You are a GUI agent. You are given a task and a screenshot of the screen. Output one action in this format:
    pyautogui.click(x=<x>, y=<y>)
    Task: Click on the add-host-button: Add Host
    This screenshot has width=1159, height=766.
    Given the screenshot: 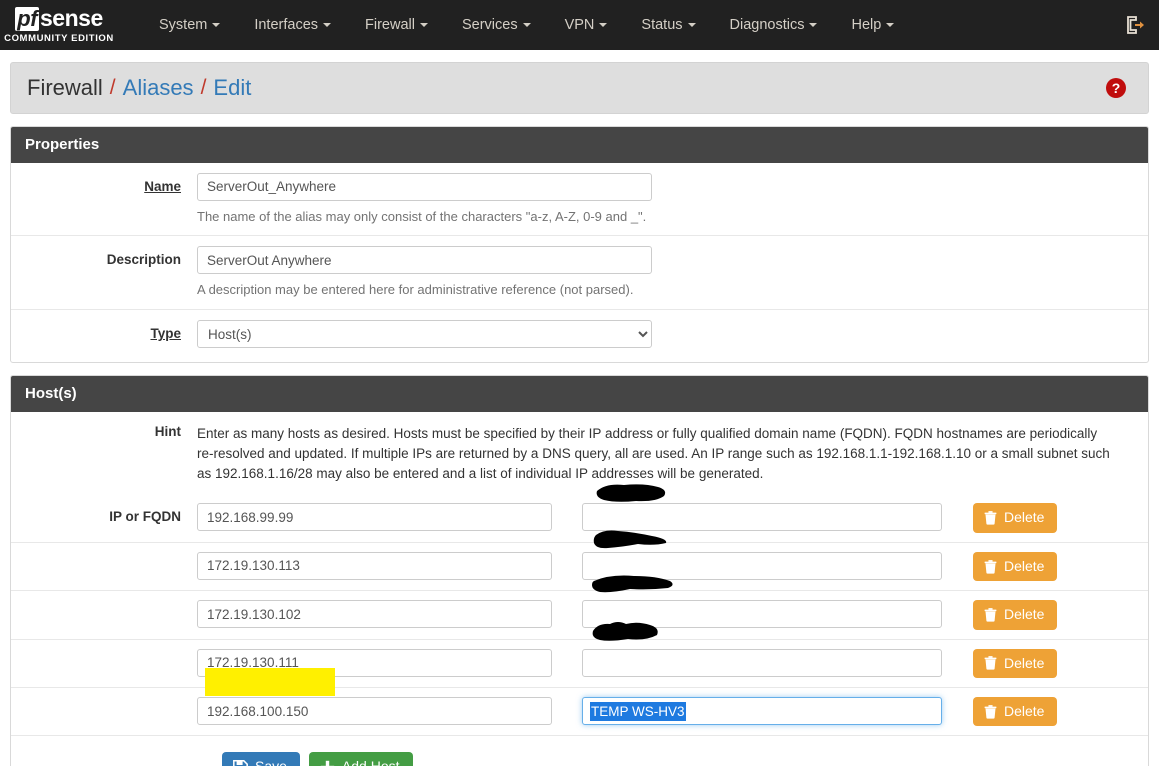 What is the action you would take?
    pyautogui.click(x=360, y=759)
    